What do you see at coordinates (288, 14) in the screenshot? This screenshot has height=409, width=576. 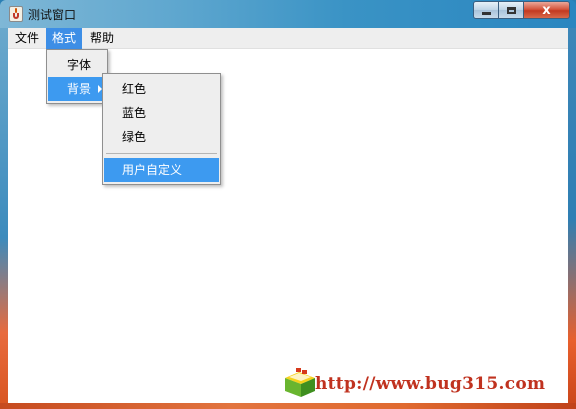 I see `title-bar: 测试窗口 x` at bounding box center [288, 14].